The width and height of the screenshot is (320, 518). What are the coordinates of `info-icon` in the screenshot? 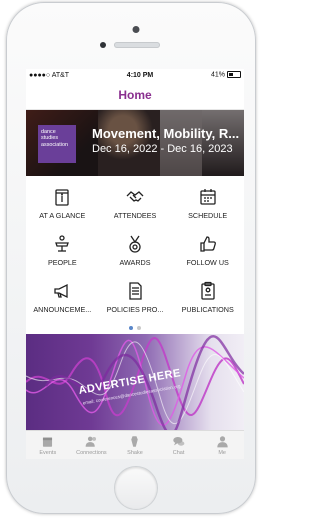 It's located at (62, 197).